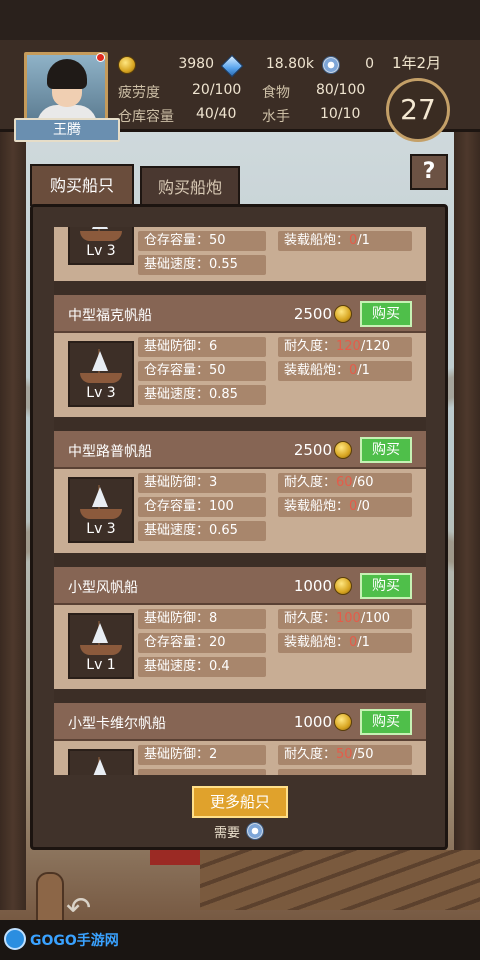 This screenshot has height=960, width=480. Describe the element at coordinates (240, 254) in the screenshot. I see `ship-card-partial: Lv 3 仓存容量：50 装载船炮：0/1 基础速度：0.55` at that location.